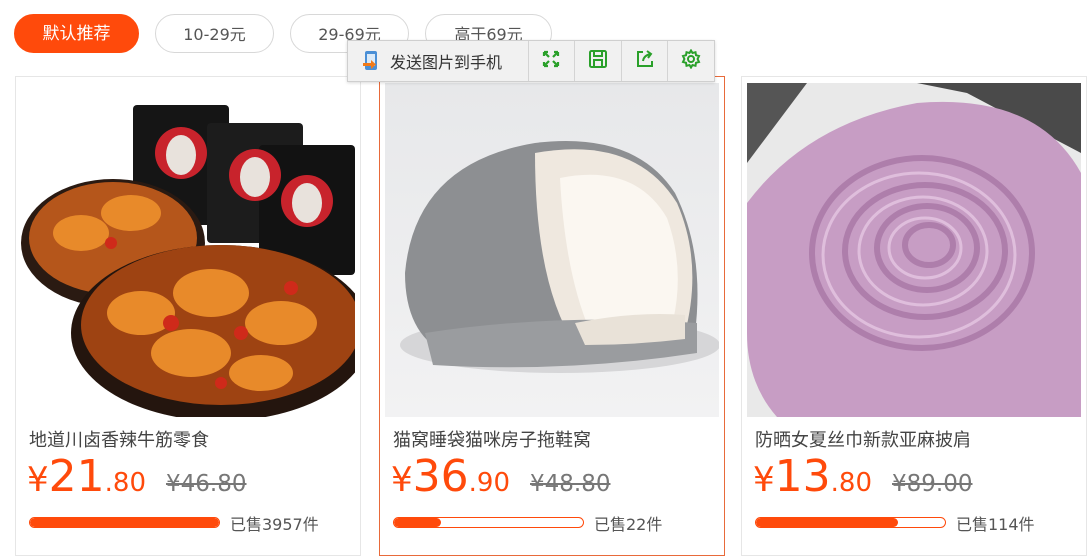  I want to click on product-title: 猫窝睡袋猫咪房子拖鞋窝, so click(492, 439).